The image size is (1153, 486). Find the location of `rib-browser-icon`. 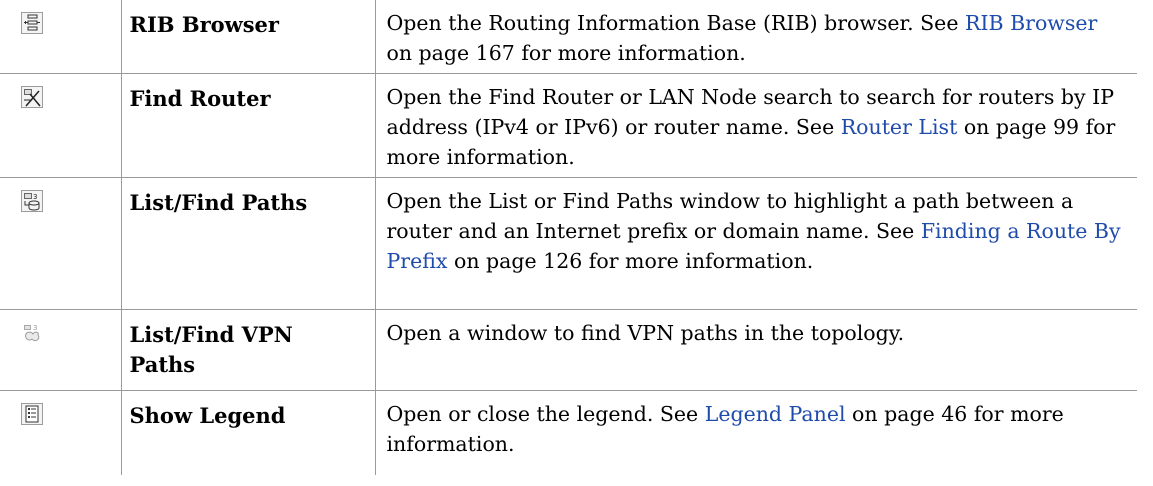

rib-browser-icon is located at coordinates (32, 23).